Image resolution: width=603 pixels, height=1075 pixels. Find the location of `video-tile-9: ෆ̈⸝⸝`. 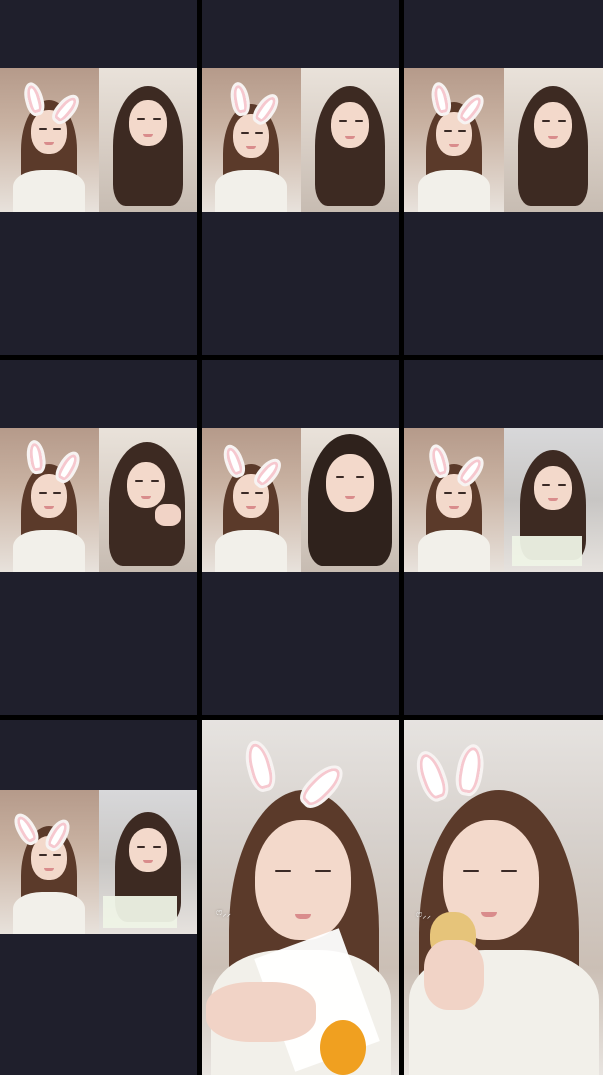

video-tile-9: ෆ̈⸝⸝ is located at coordinates (503, 897).